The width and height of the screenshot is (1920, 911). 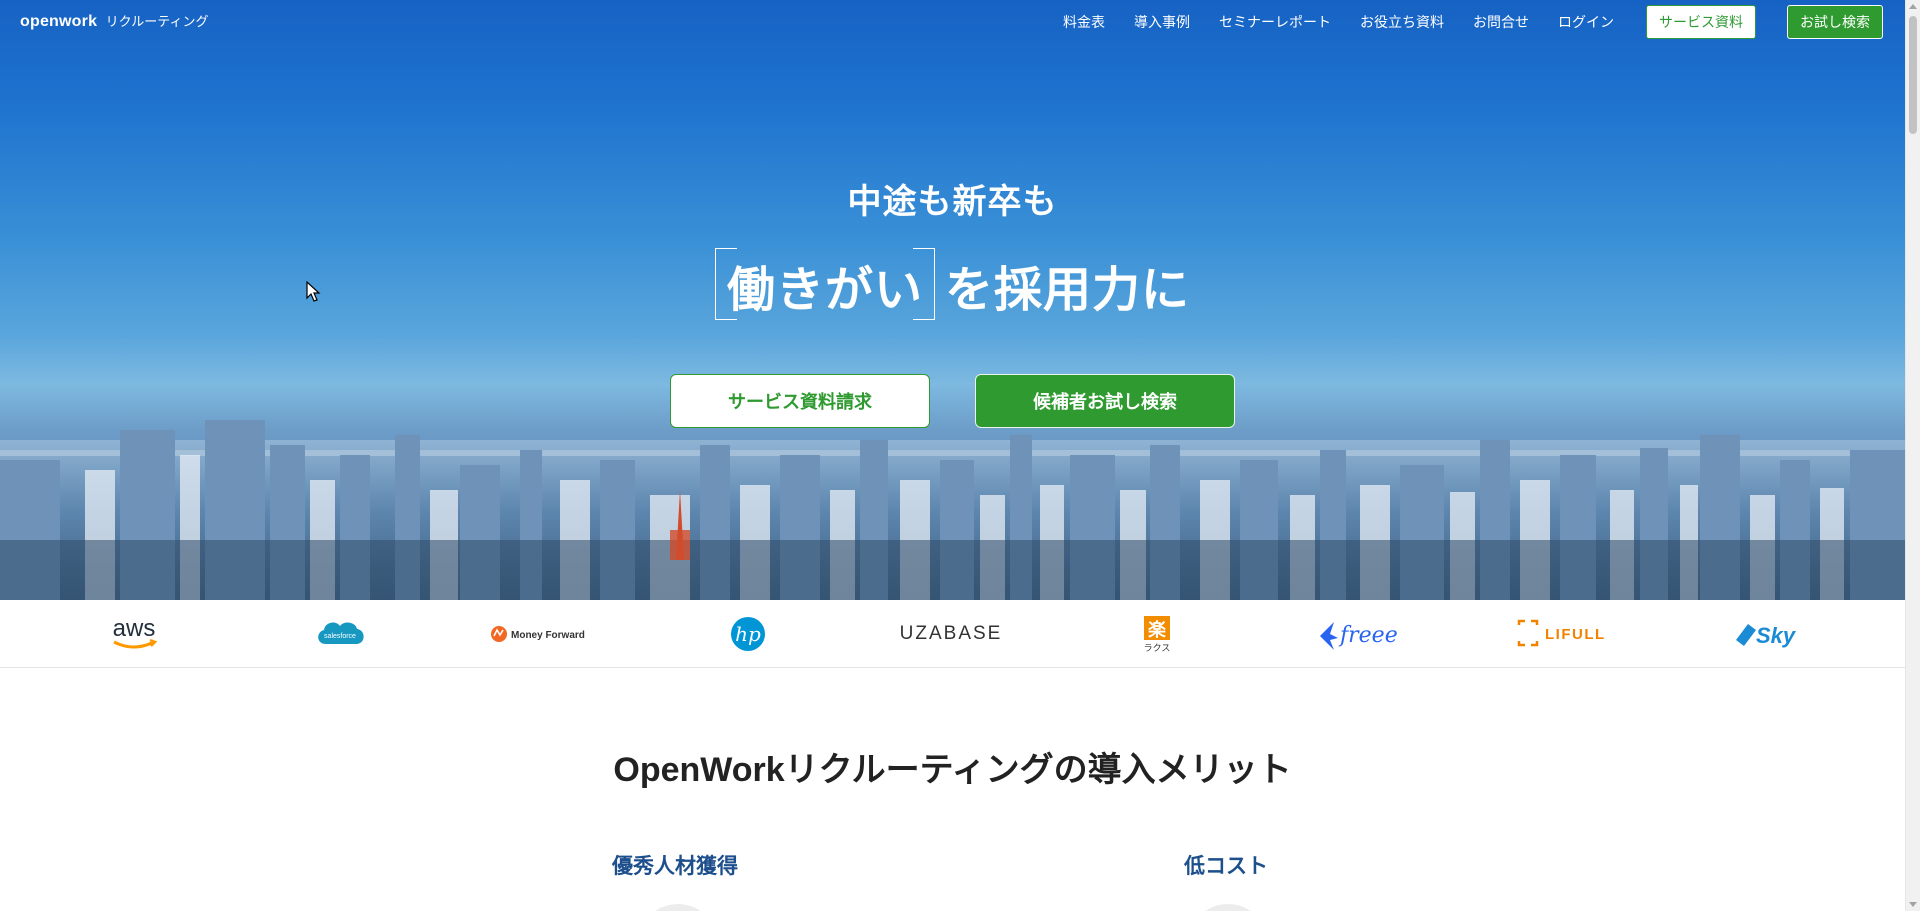 What do you see at coordinates (1368, 635) in the screenshot?
I see `freee-logo-text: freee` at bounding box center [1368, 635].